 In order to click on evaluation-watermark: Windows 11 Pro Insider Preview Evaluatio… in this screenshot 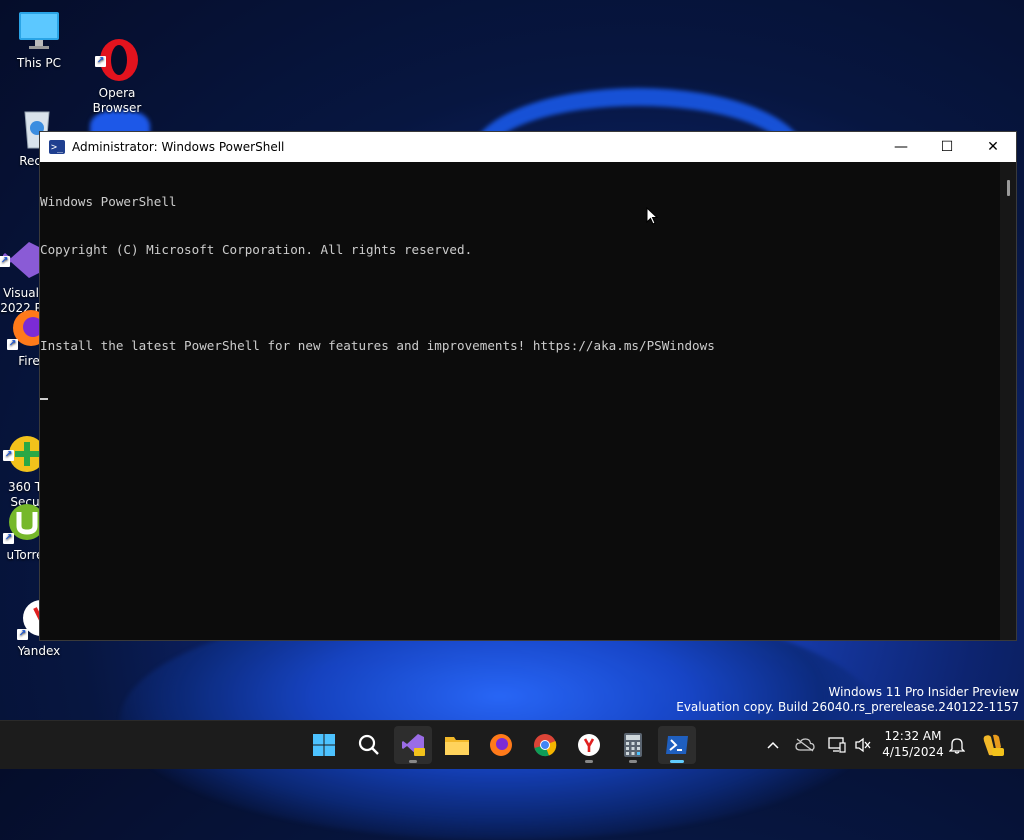, I will do `click(847, 700)`.